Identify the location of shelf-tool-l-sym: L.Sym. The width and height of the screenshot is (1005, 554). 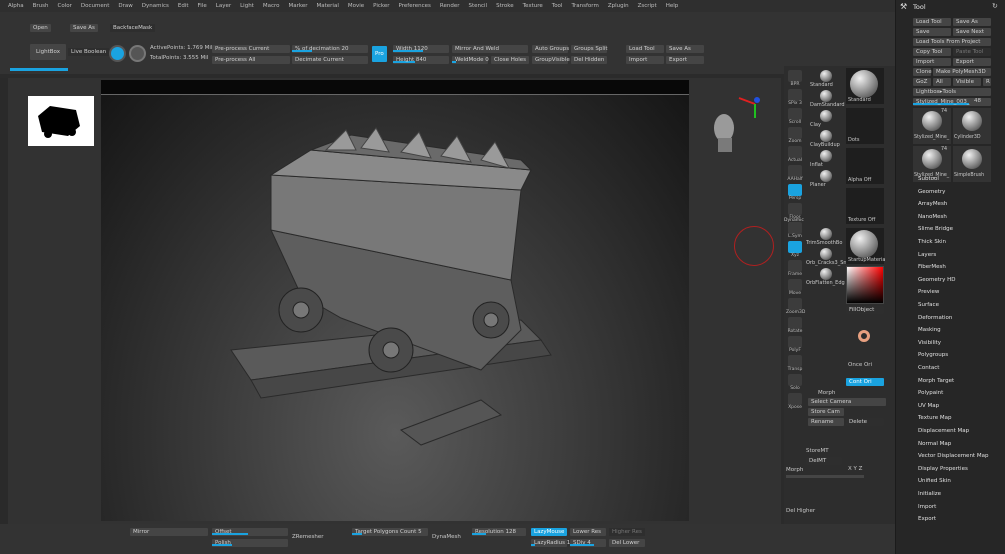
(795, 232).